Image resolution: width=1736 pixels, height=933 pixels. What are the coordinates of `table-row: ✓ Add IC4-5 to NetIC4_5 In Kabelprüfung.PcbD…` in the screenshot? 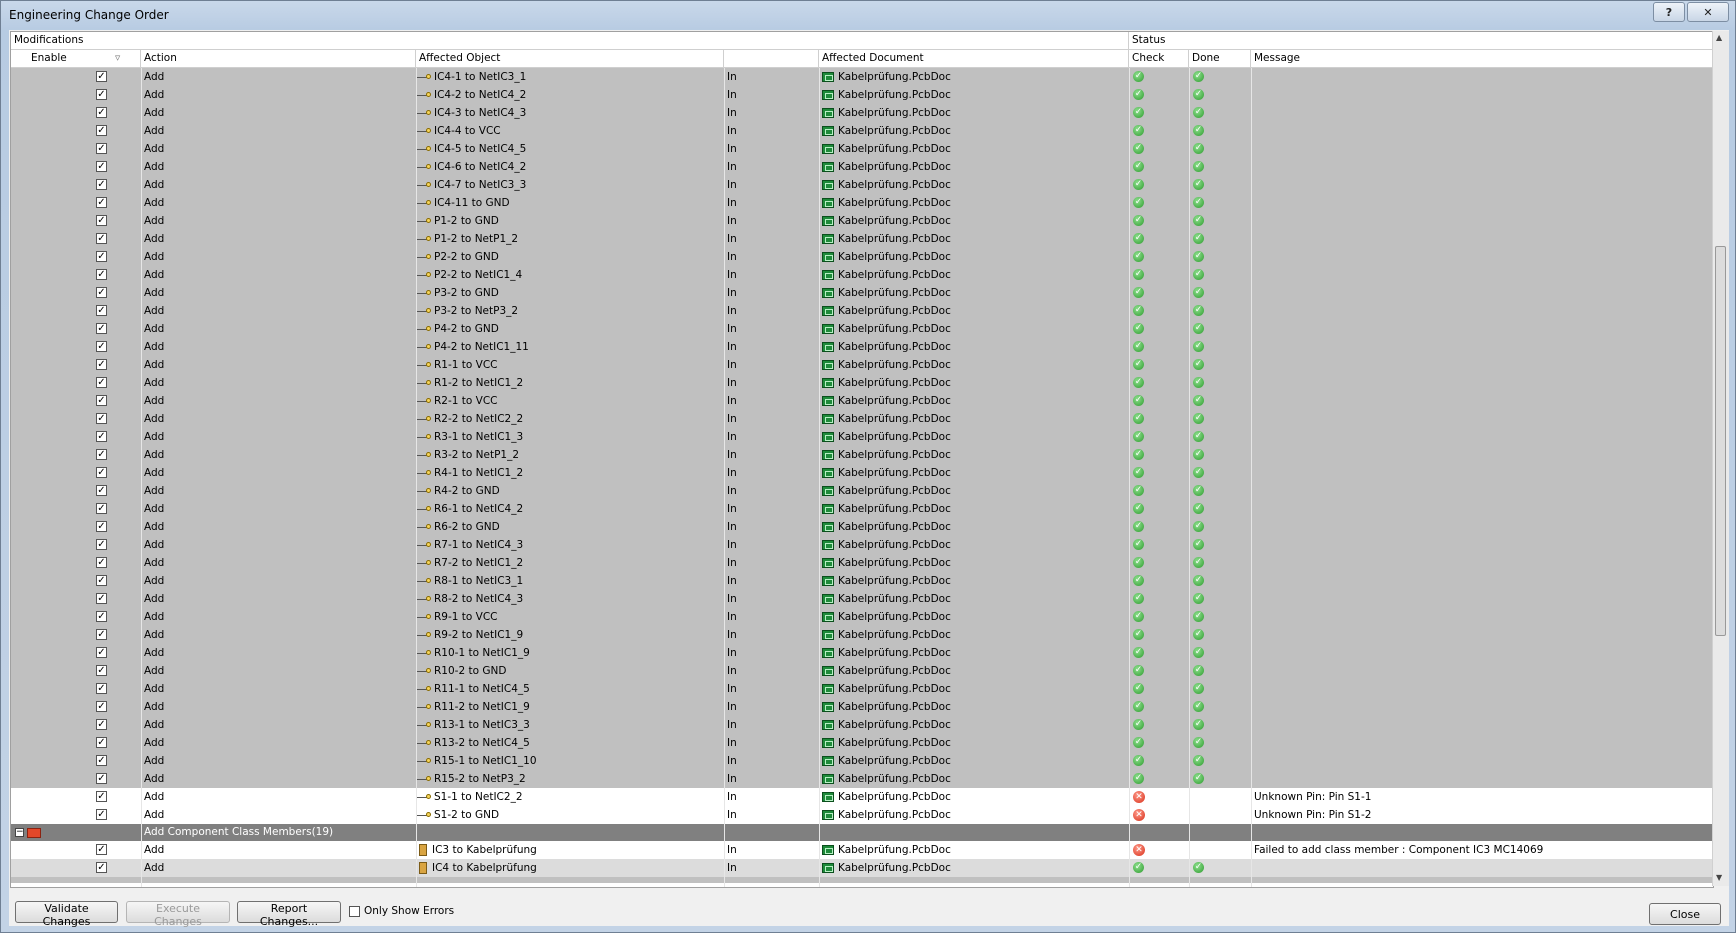 It's located at (862, 149).